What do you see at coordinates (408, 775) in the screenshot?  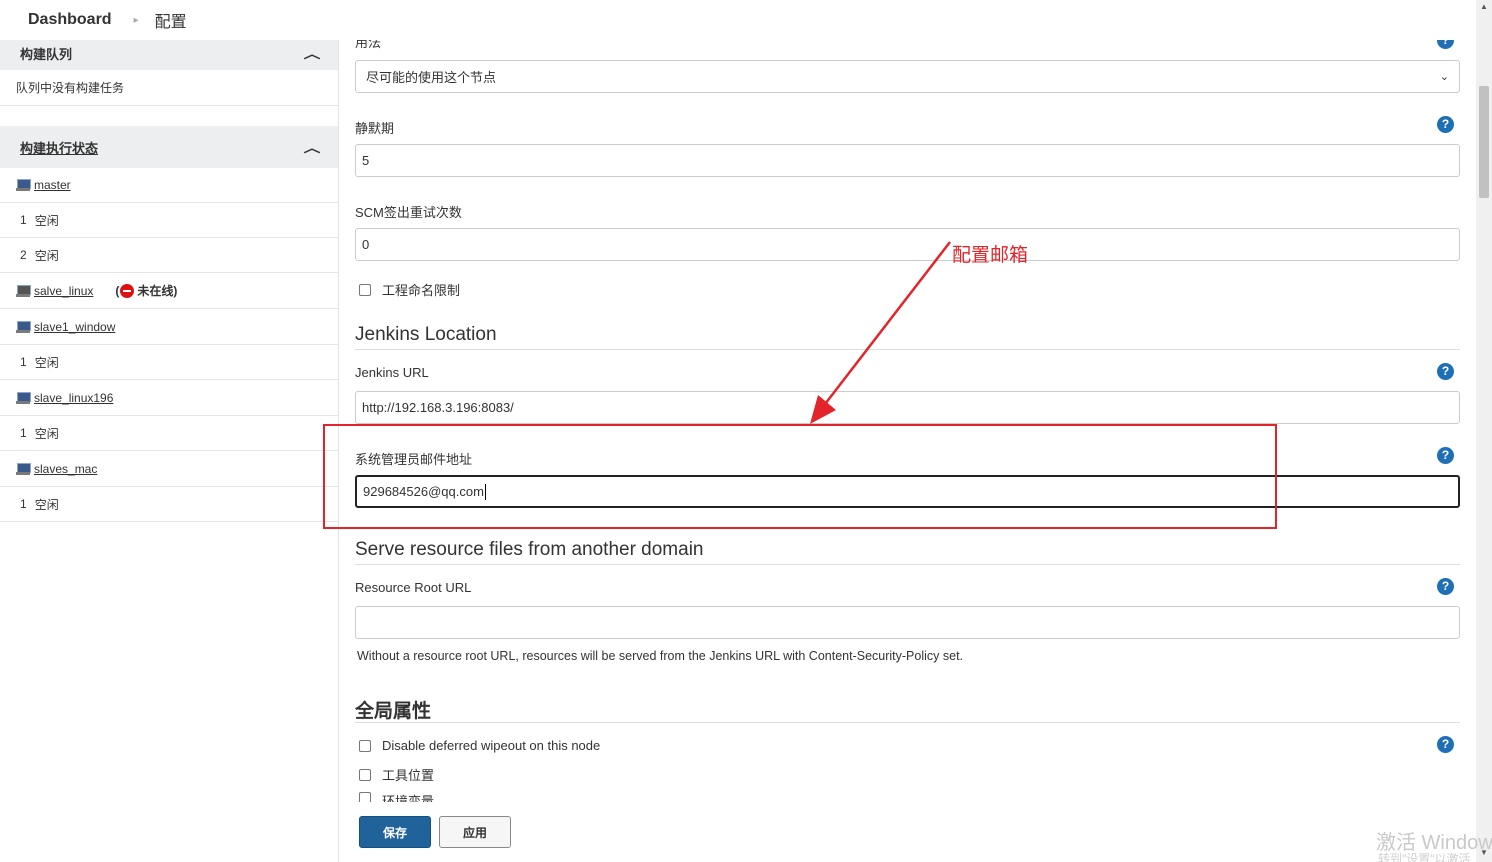 I see `tool-locations-label: 工具位置` at bounding box center [408, 775].